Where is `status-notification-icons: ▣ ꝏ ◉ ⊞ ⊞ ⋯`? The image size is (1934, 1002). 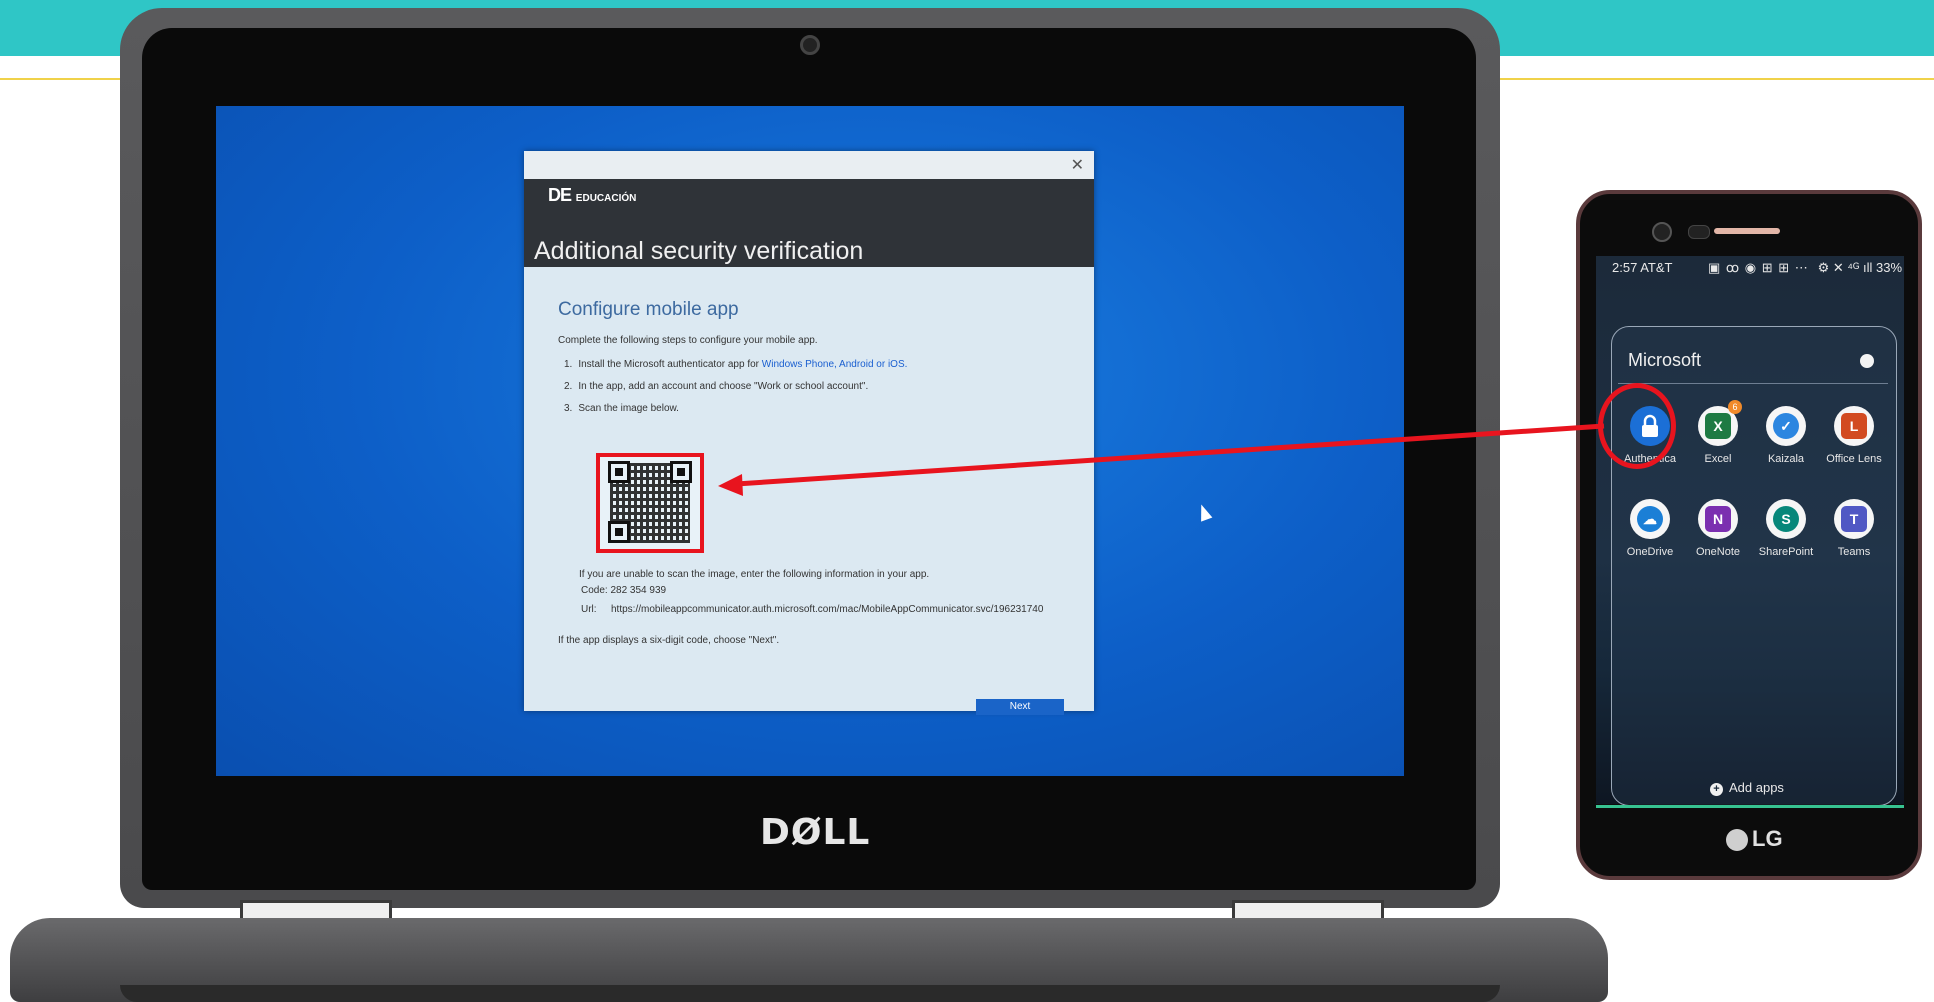 status-notification-icons: ▣ ꝏ ◉ ⊞ ⊞ ⋯ is located at coordinates (1758, 267).